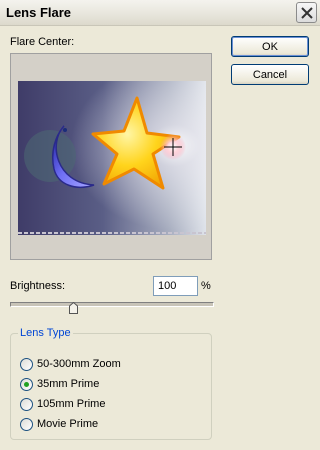 Image resolution: width=320 pixels, height=450 pixels. What do you see at coordinates (79, 364) in the screenshot?
I see `radio-label: 50-300mm Zoom` at bounding box center [79, 364].